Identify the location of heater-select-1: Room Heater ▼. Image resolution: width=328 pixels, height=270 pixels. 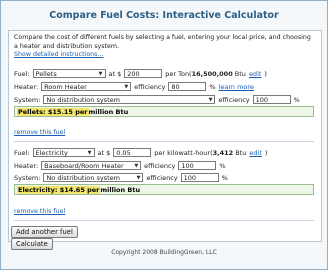
(86, 86).